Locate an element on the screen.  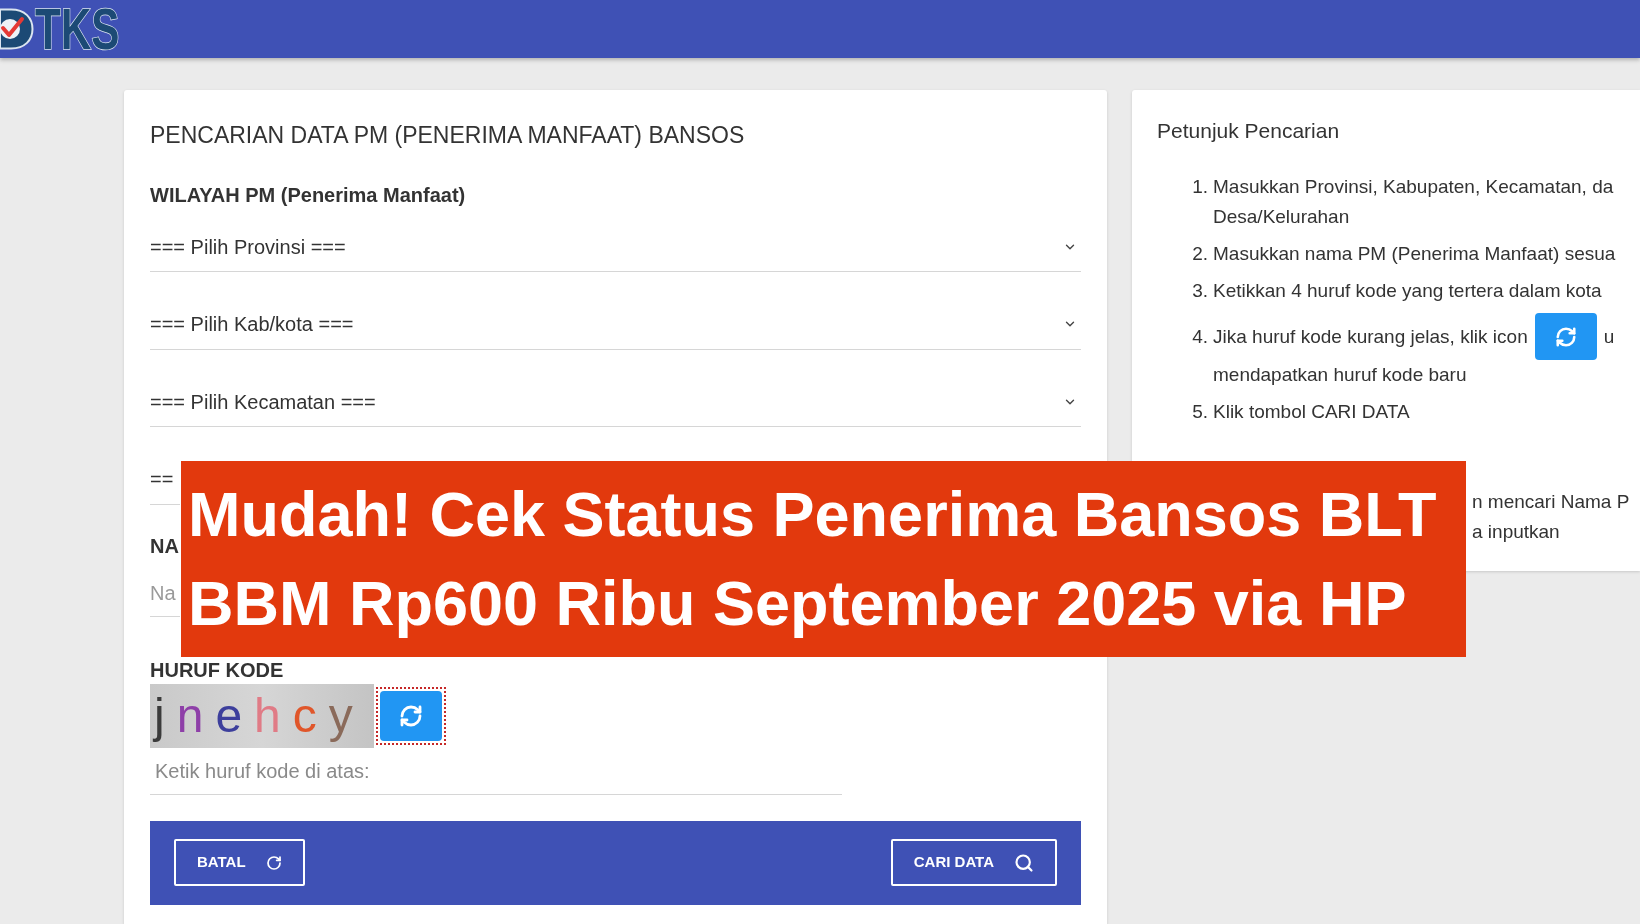
select-field: == is located at coordinates (165, 479).